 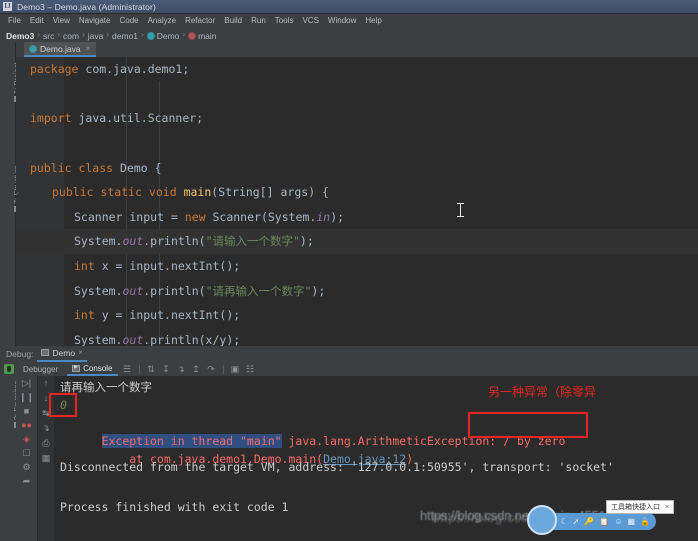 I want to click on code-fold-icon: ⌄, so click(x=17, y=192).